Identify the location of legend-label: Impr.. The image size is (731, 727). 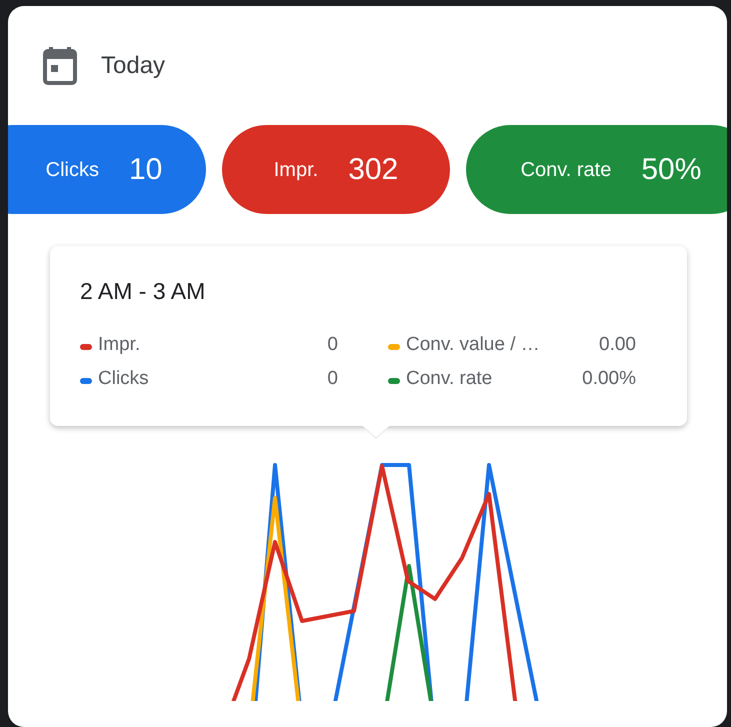
(120, 344).